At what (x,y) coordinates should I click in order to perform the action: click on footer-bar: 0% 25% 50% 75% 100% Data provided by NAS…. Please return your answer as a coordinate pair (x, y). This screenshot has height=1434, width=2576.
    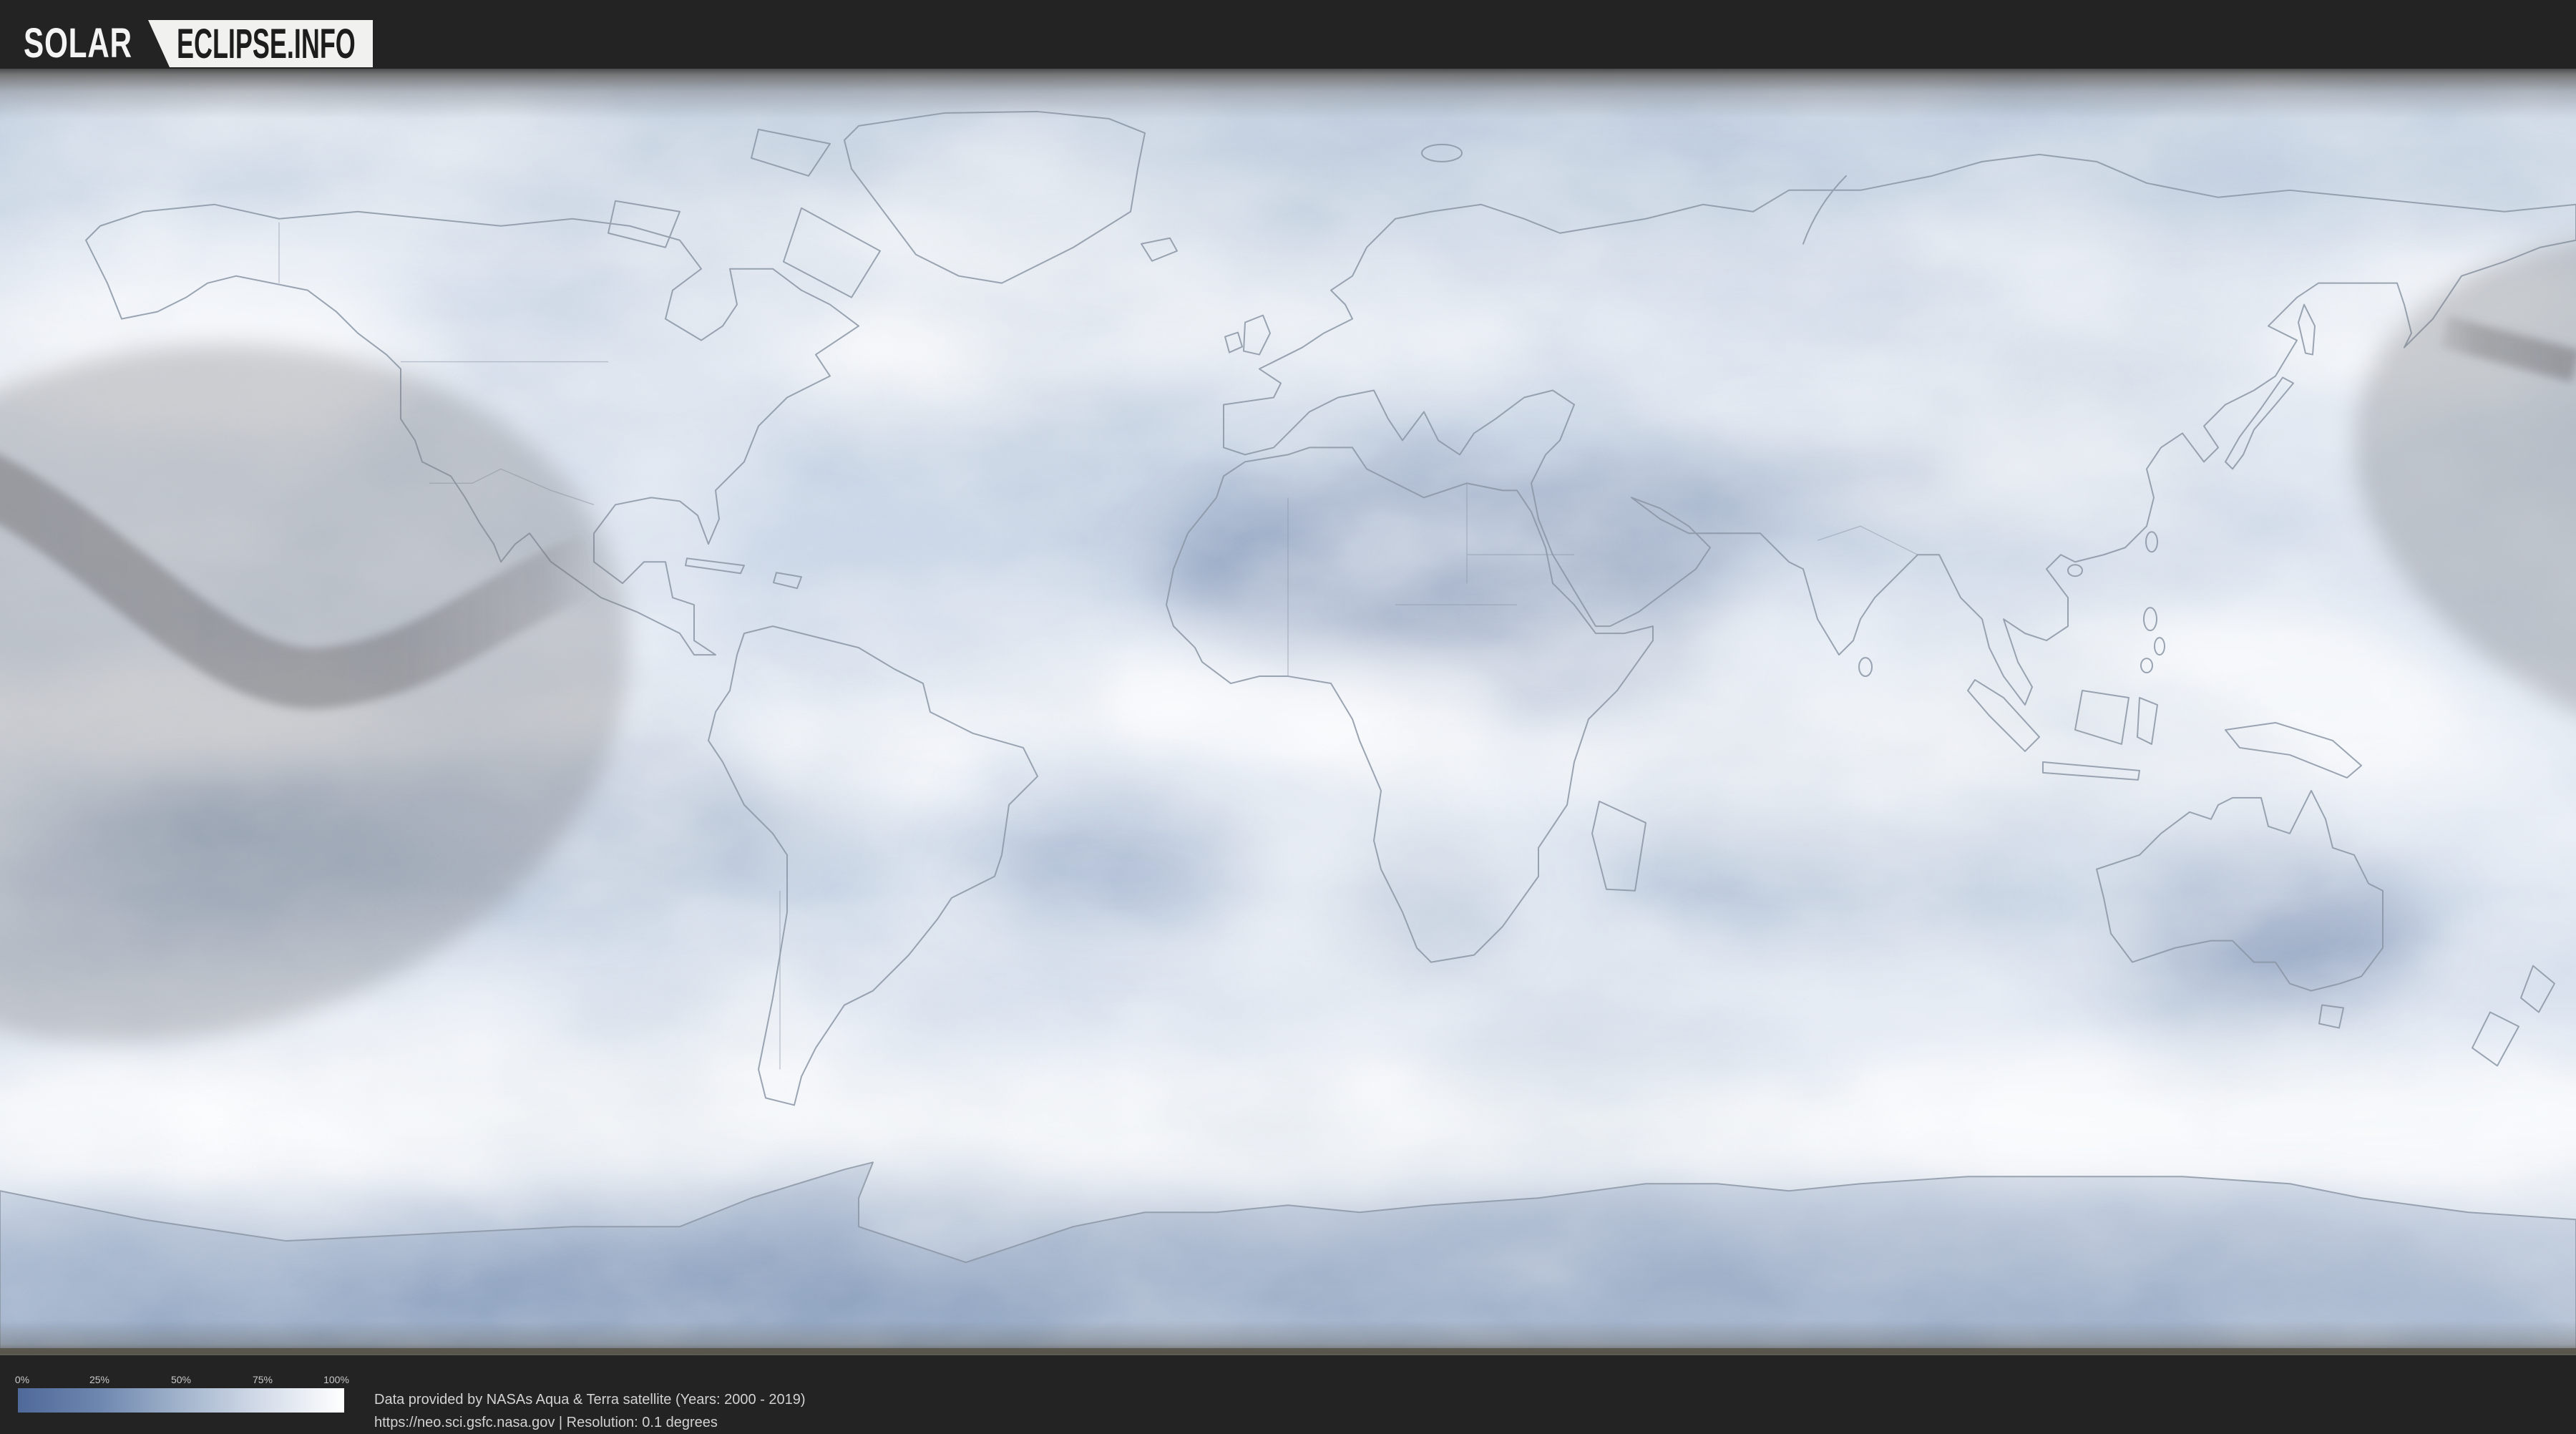
    Looking at the image, I should click on (1288, 1393).